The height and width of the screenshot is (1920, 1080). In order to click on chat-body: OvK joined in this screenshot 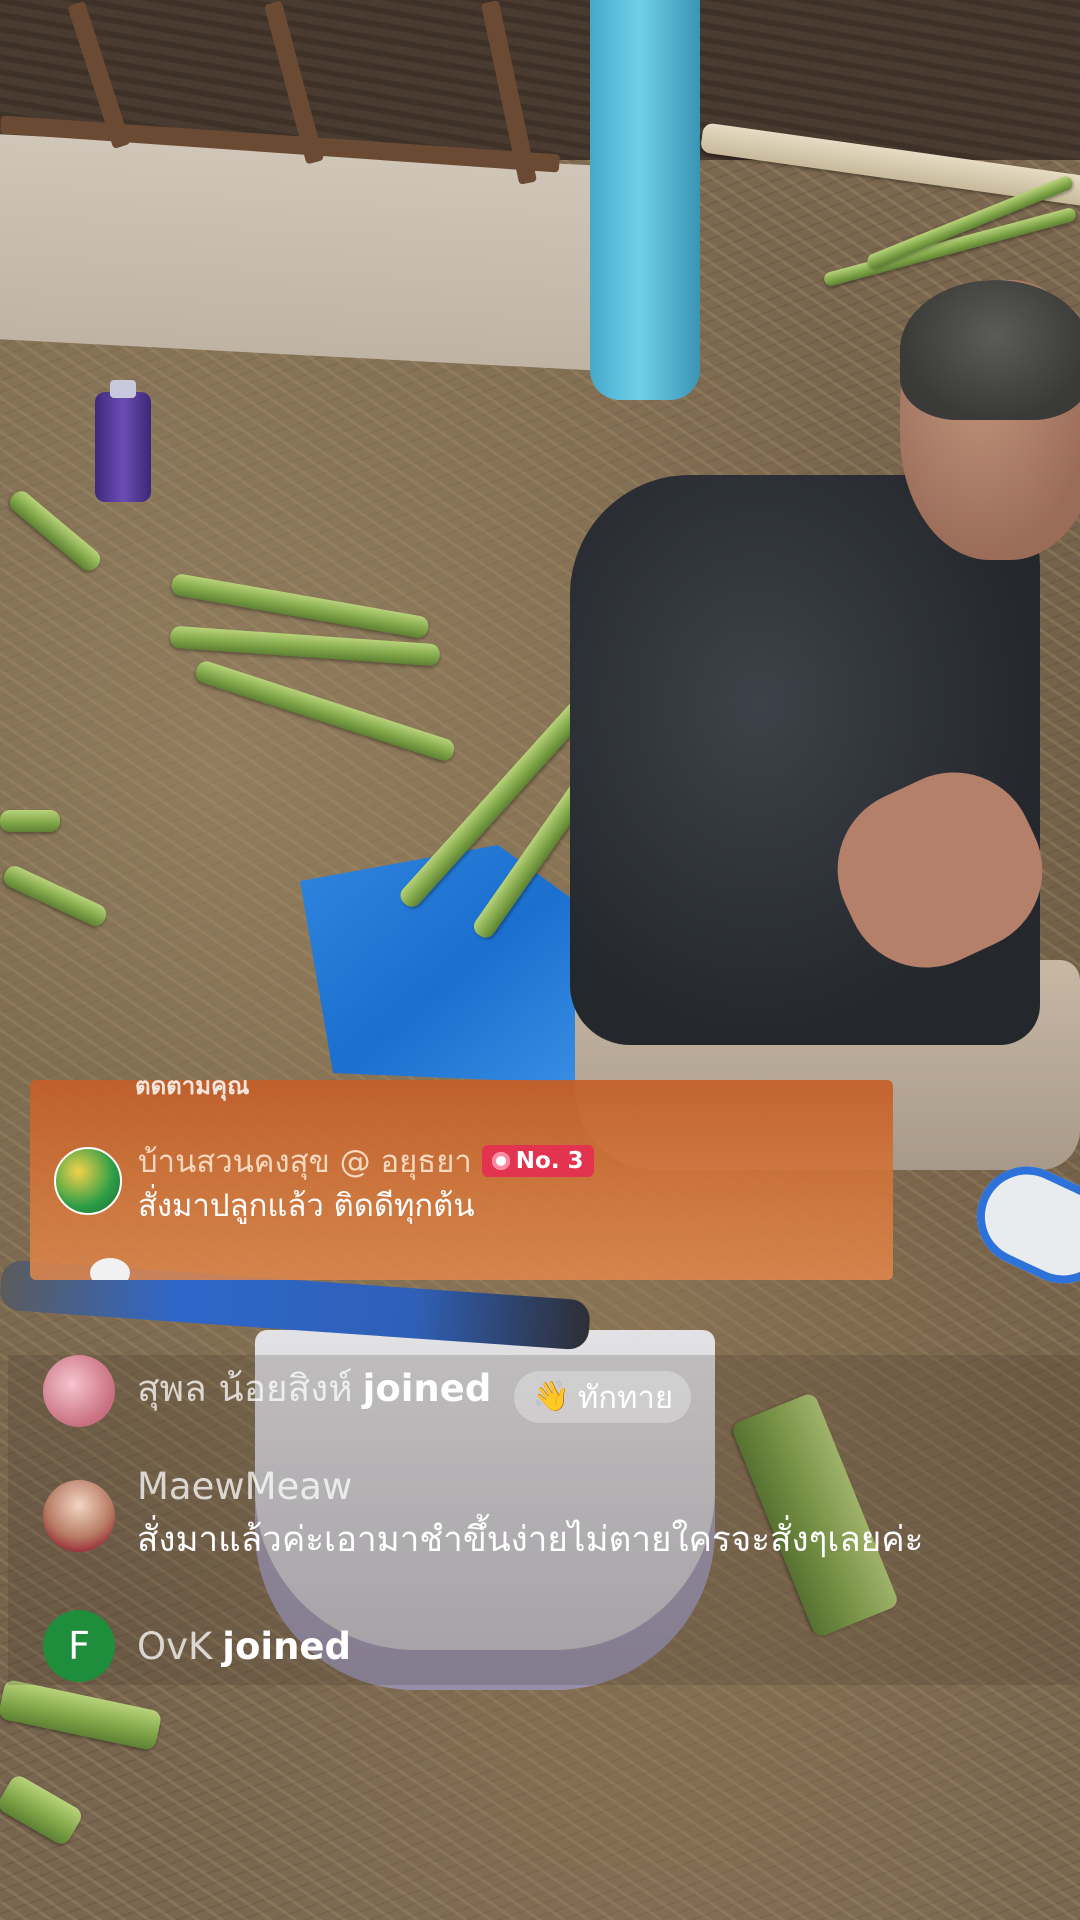, I will do `click(244, 1646)`.